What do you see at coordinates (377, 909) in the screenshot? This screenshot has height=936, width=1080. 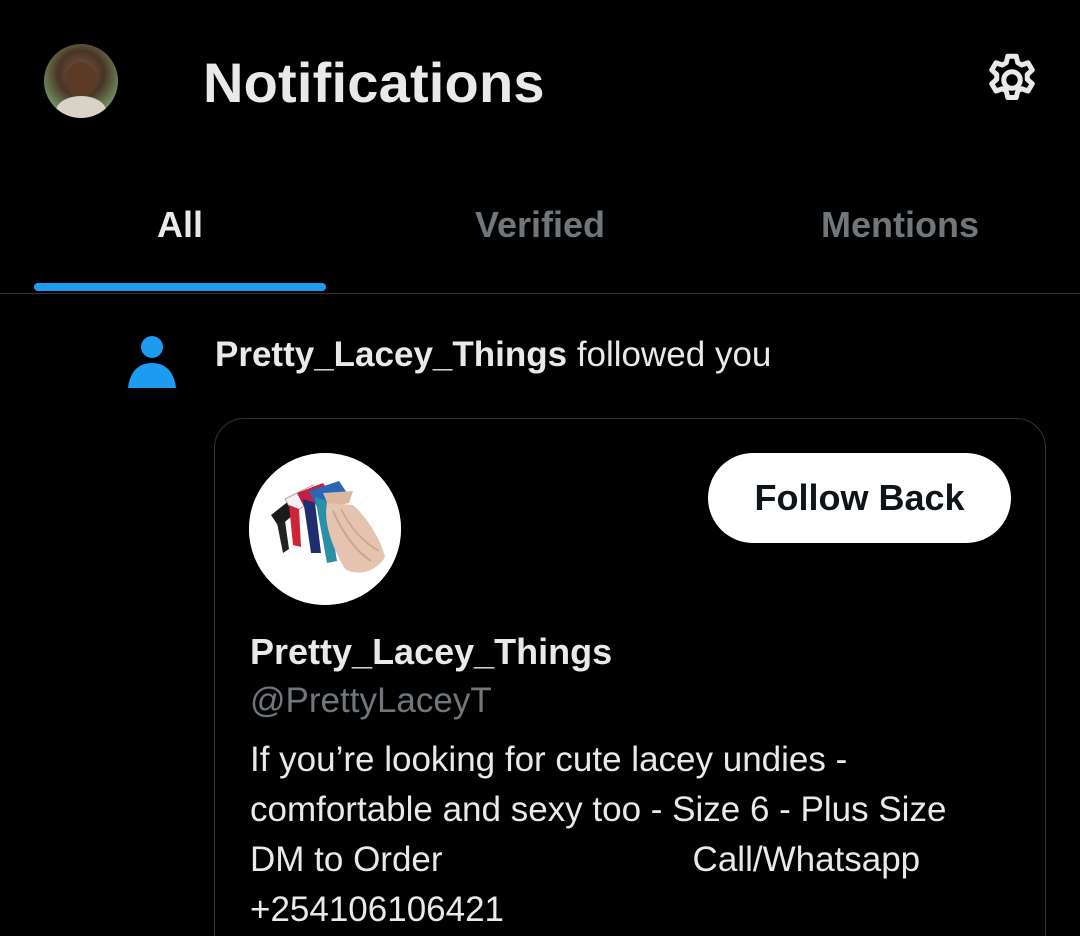 I see `bio-phone: +254106106421` at bounding box center [377, 909].